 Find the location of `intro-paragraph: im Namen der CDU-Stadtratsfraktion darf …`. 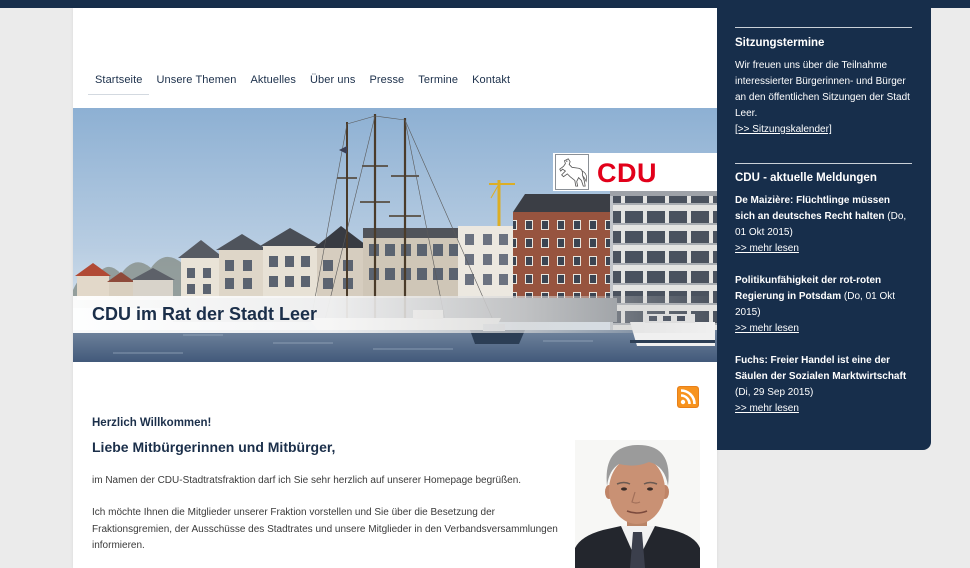

intro-paragraph: im Namen der CDU-Stadtratsfraktion darf … is located at coordinates (307, 480).